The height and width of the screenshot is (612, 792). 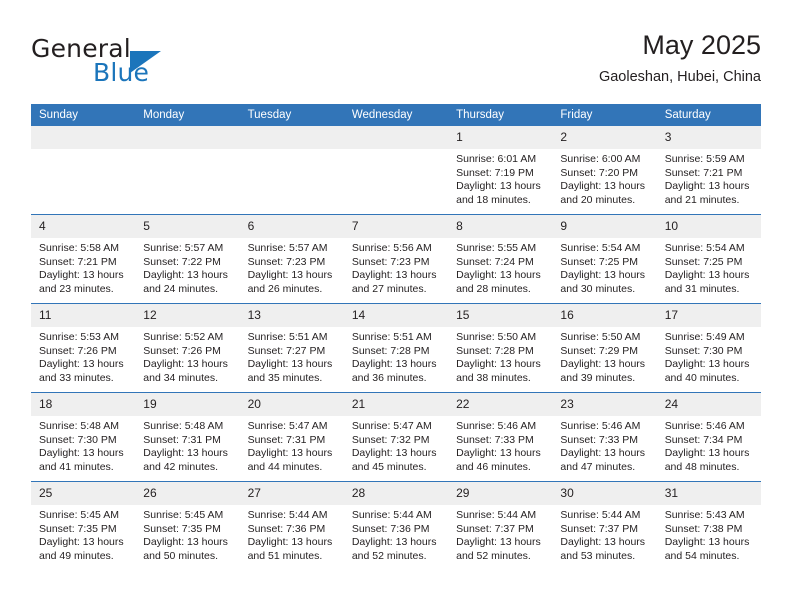 I want to click on daylight-duration-line2: and 31 minutes., so click(x=702, y=288).